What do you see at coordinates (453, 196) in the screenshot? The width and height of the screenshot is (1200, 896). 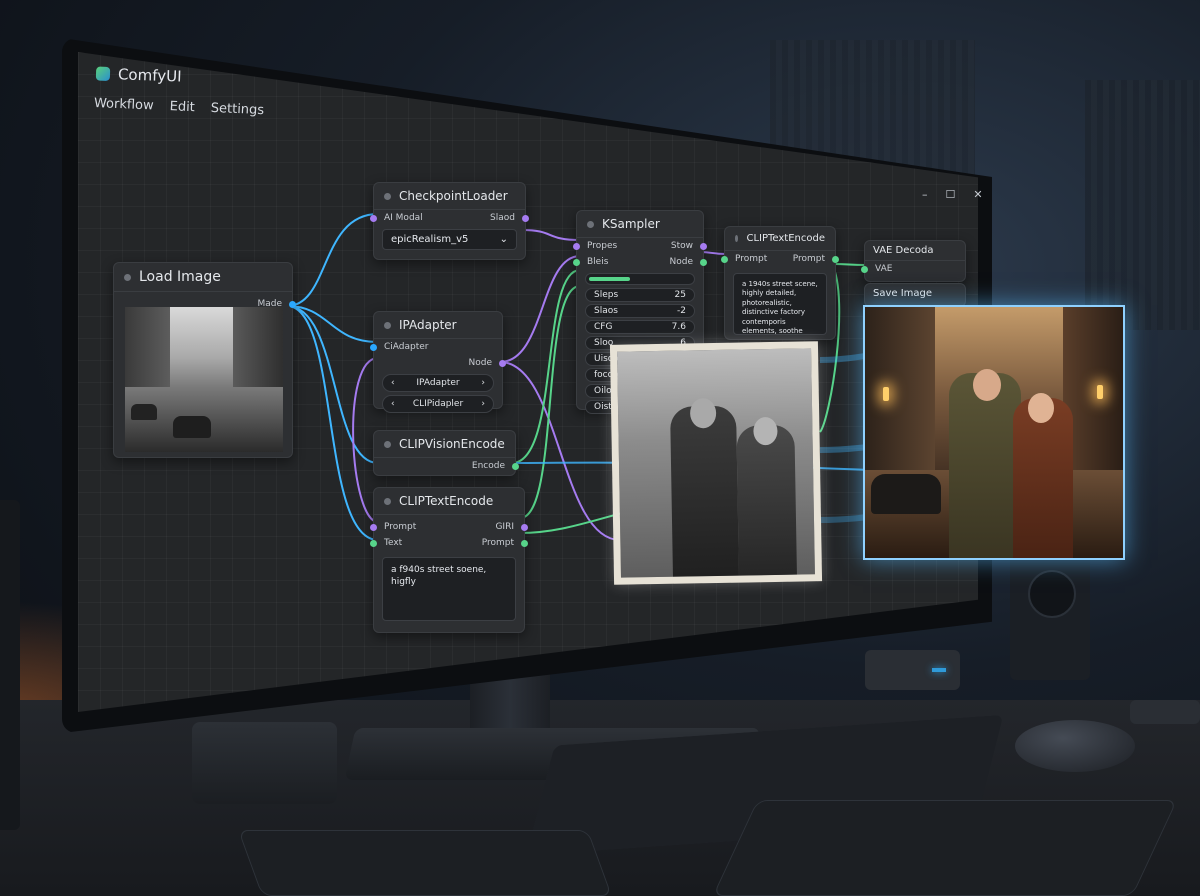 I see `node-title: CheckpointLoader` at bounding box center [453, 196].